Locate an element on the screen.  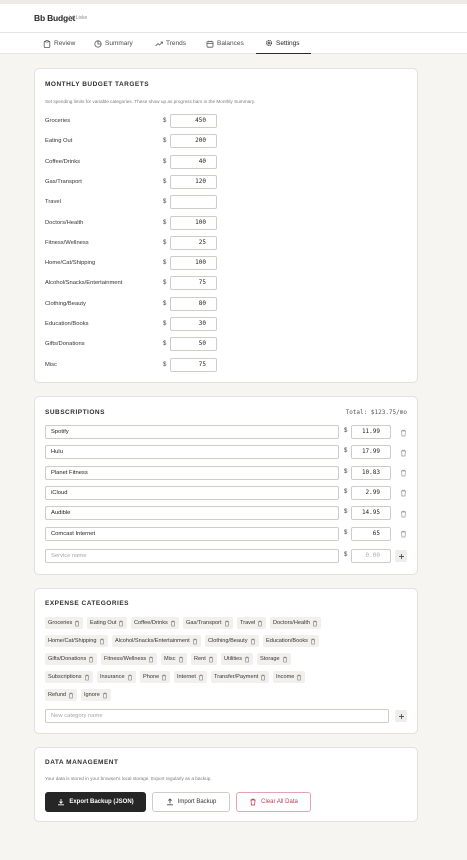
budget-amount-input: 120 is located at coordinates (193, 181).